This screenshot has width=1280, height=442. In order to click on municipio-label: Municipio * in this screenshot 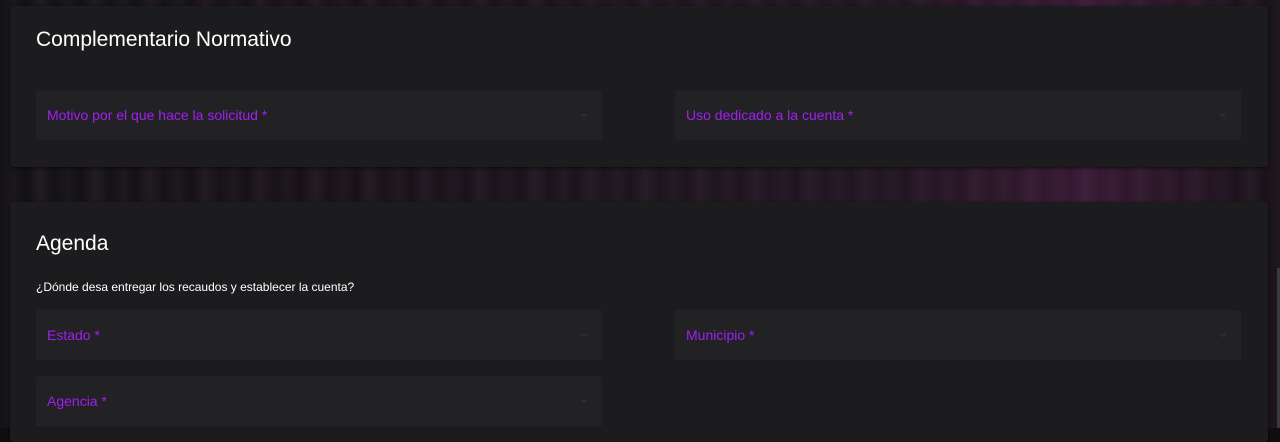, I will do `click(720, 335)`.